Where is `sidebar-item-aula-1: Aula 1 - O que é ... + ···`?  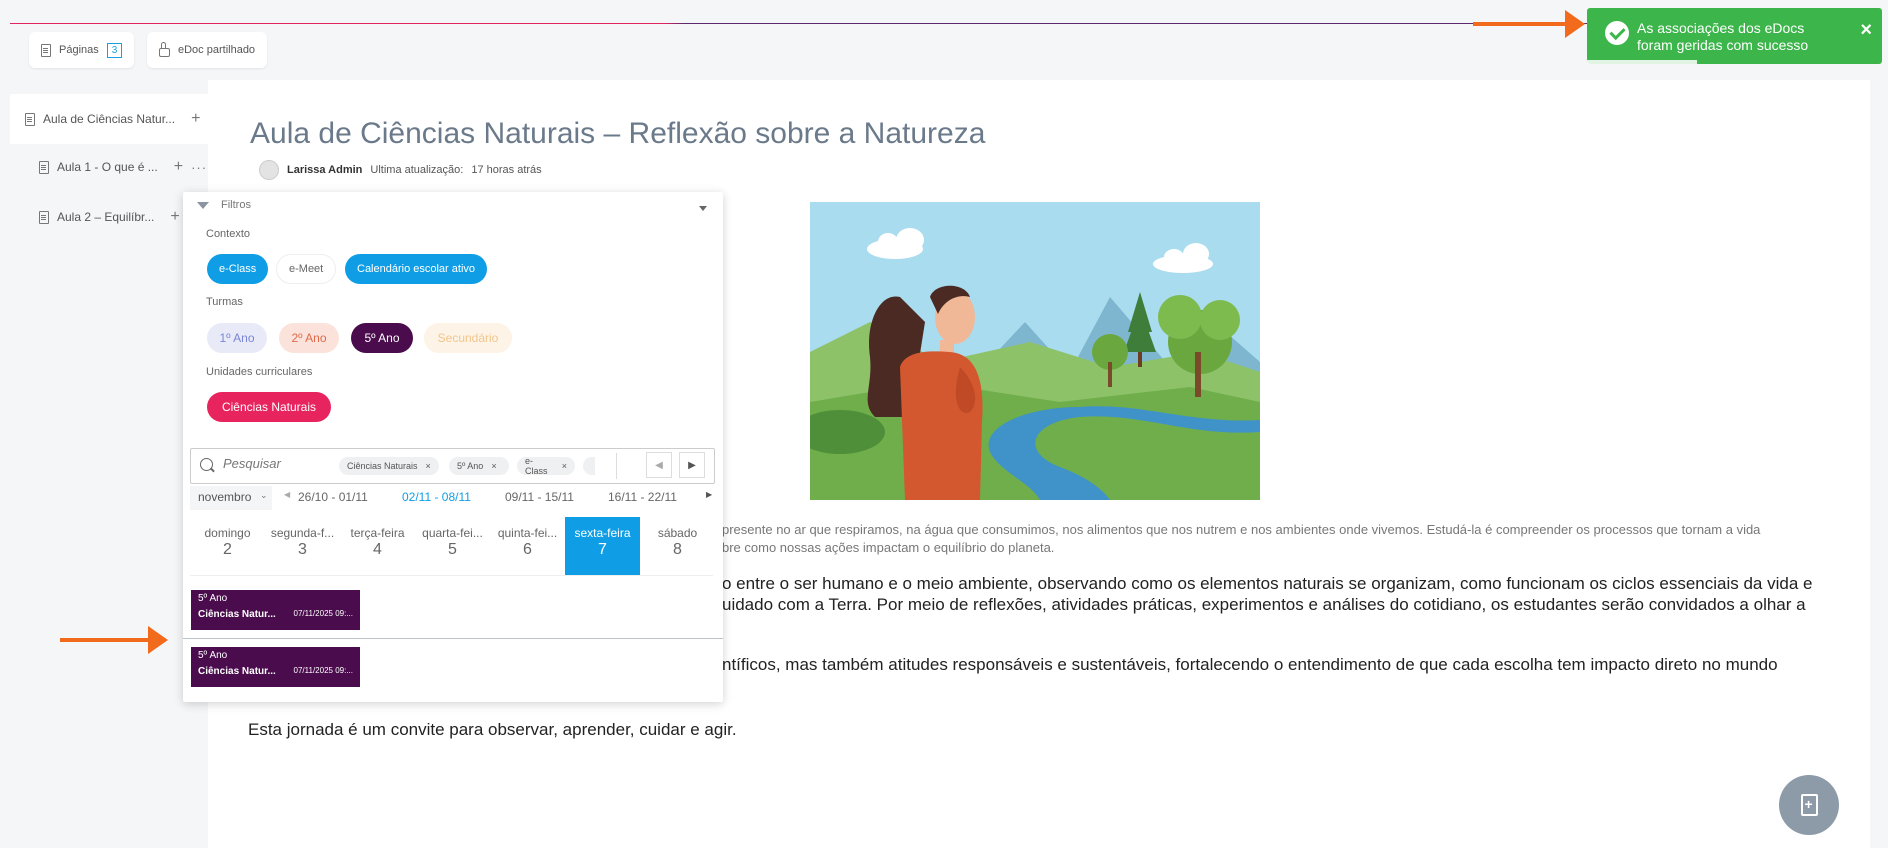
sidebar-item-aula-1: Aula 1 - O que é ... + ··· is located at coordinates (123, 167).